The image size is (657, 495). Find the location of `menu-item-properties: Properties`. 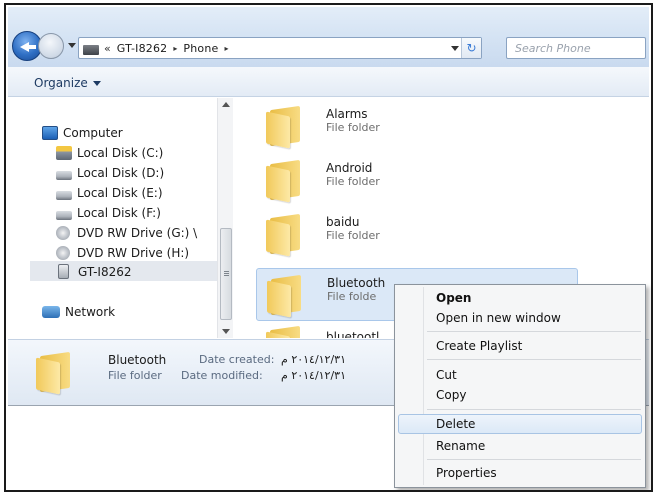

menu-item-properties: Properties is located at coordinates (520, 473).